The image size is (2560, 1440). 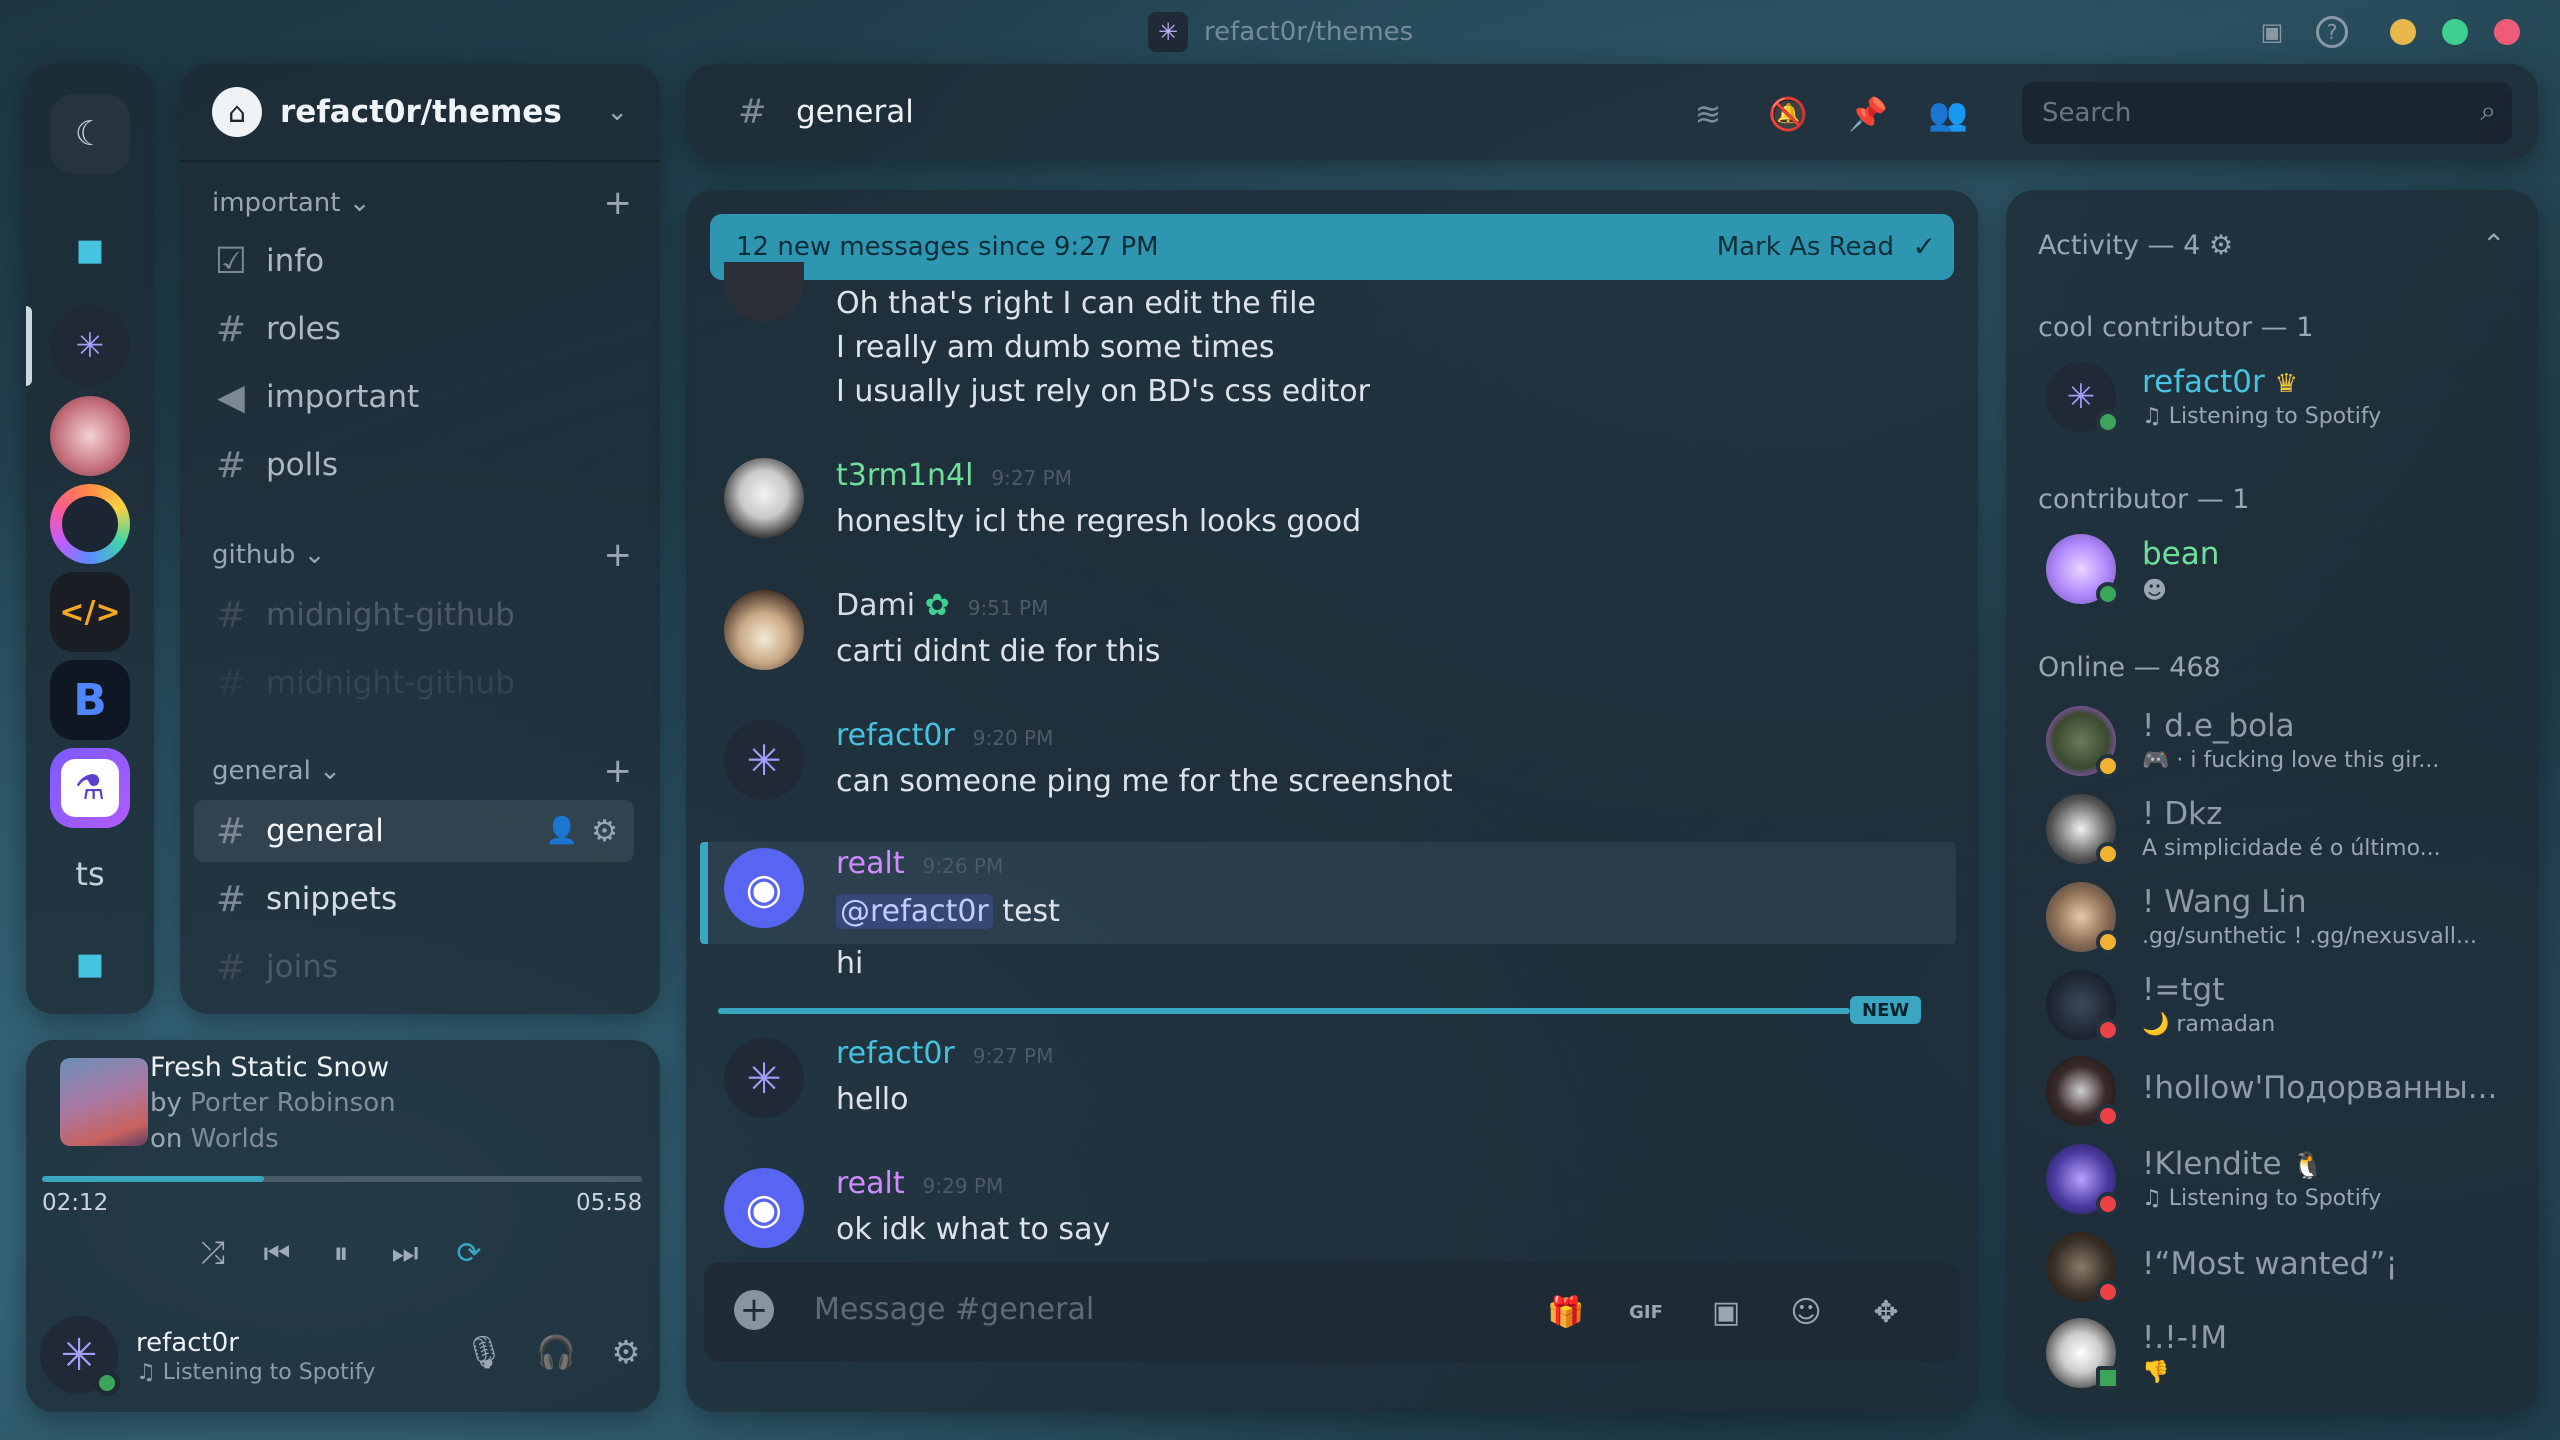 I want to click on server-header: ⌂ refact0r/themes ⌄, so click(x=420, y=113).